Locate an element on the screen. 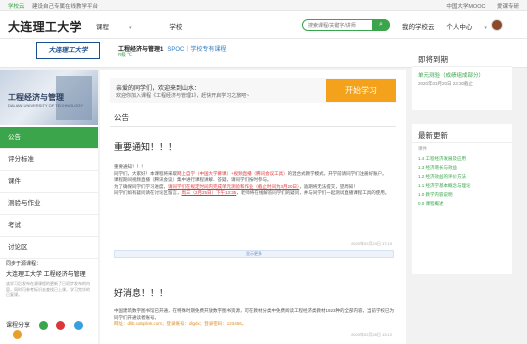 This screenshot has width=527, height=344. highlight-text: 请同学们在规定时间内完成单元测验和作业（截止时间为3月20日） is located at coordinates (234, 186).